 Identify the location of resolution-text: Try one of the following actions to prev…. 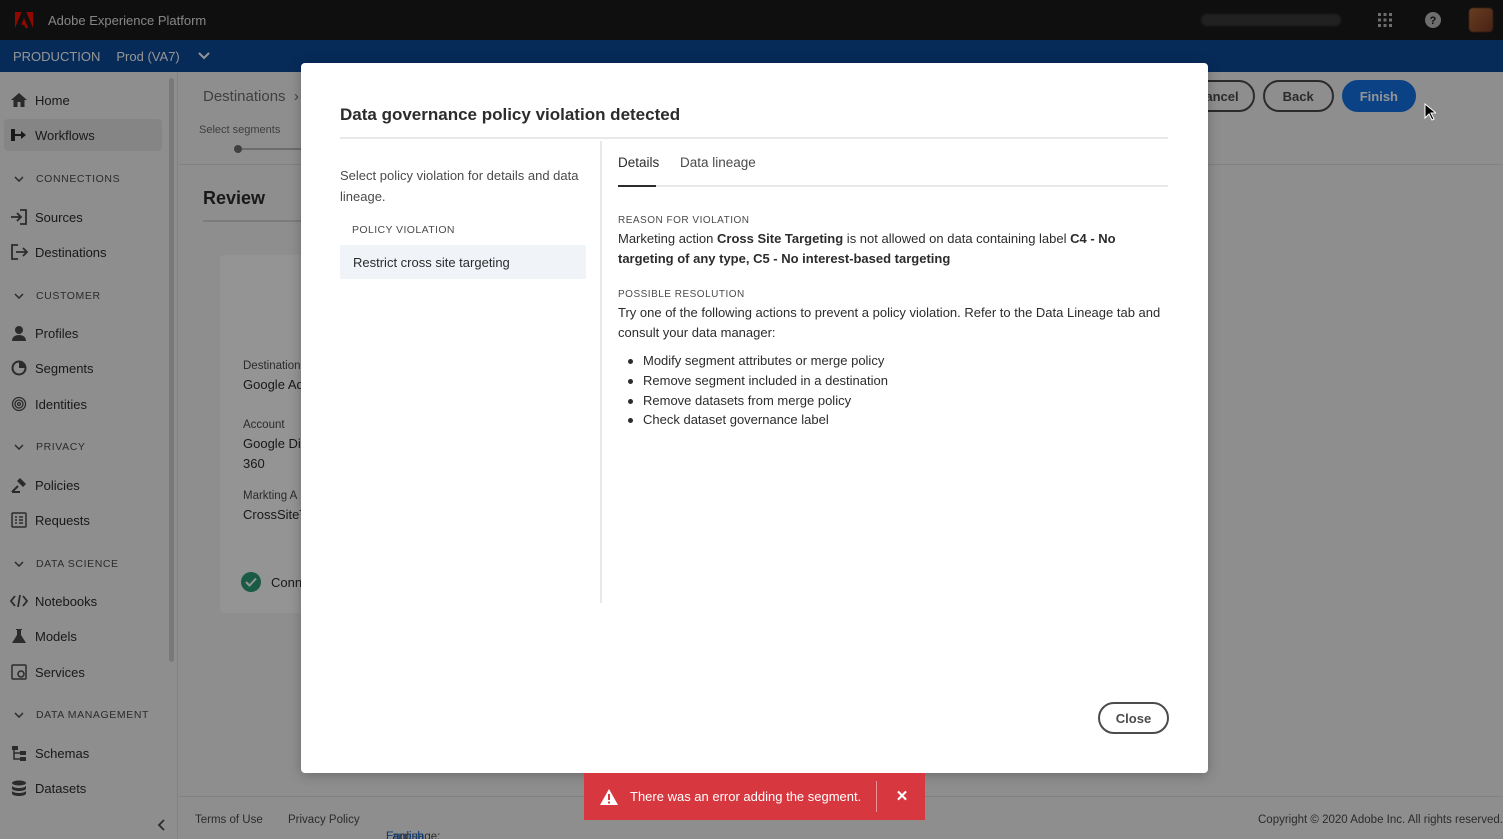
(889, 322).